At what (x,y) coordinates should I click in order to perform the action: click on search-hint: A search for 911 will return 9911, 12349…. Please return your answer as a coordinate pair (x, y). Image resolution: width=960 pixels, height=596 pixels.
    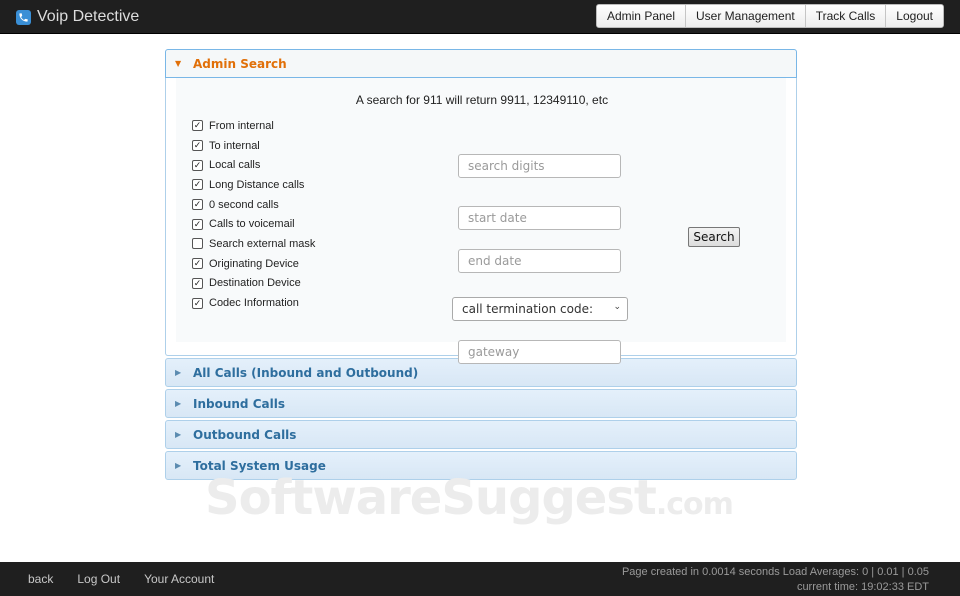
    Looking at the image, I should click on (482, 100).